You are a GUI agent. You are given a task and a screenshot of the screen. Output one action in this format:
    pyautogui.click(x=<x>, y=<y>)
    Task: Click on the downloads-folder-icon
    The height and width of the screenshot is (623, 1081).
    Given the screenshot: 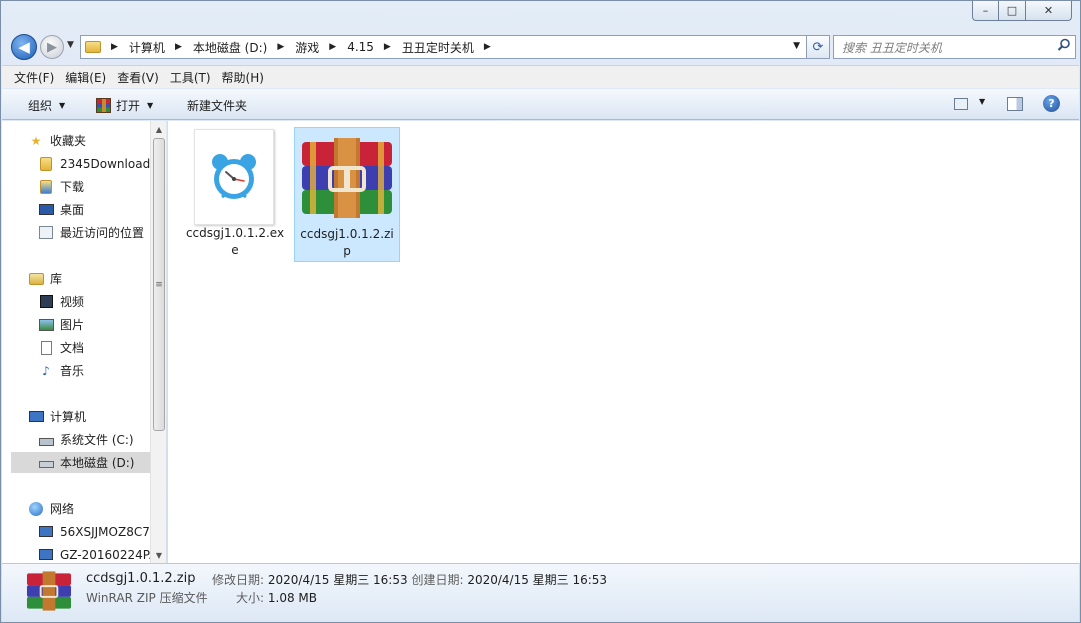 What is the action you would take?
    pyautogui.click(x=46, y=186)
    